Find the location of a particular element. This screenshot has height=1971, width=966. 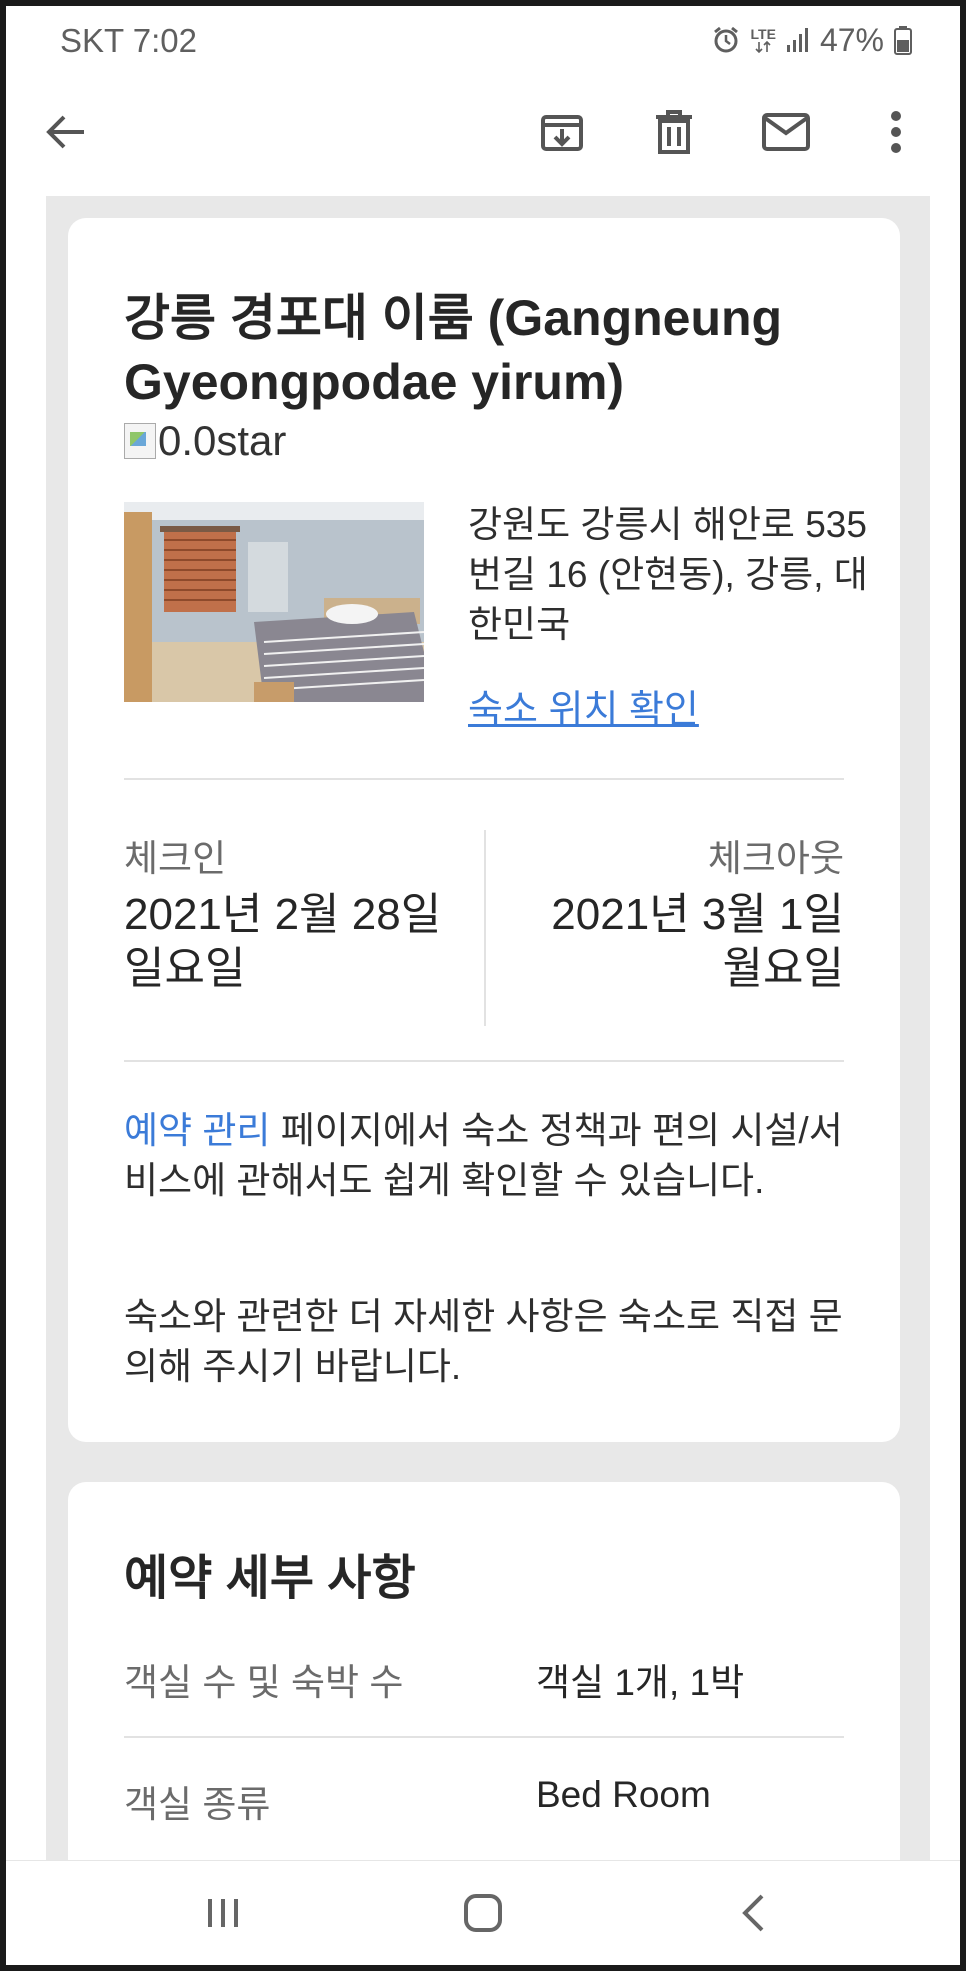

recent-apps-button is located at coordinates (223, 1913).